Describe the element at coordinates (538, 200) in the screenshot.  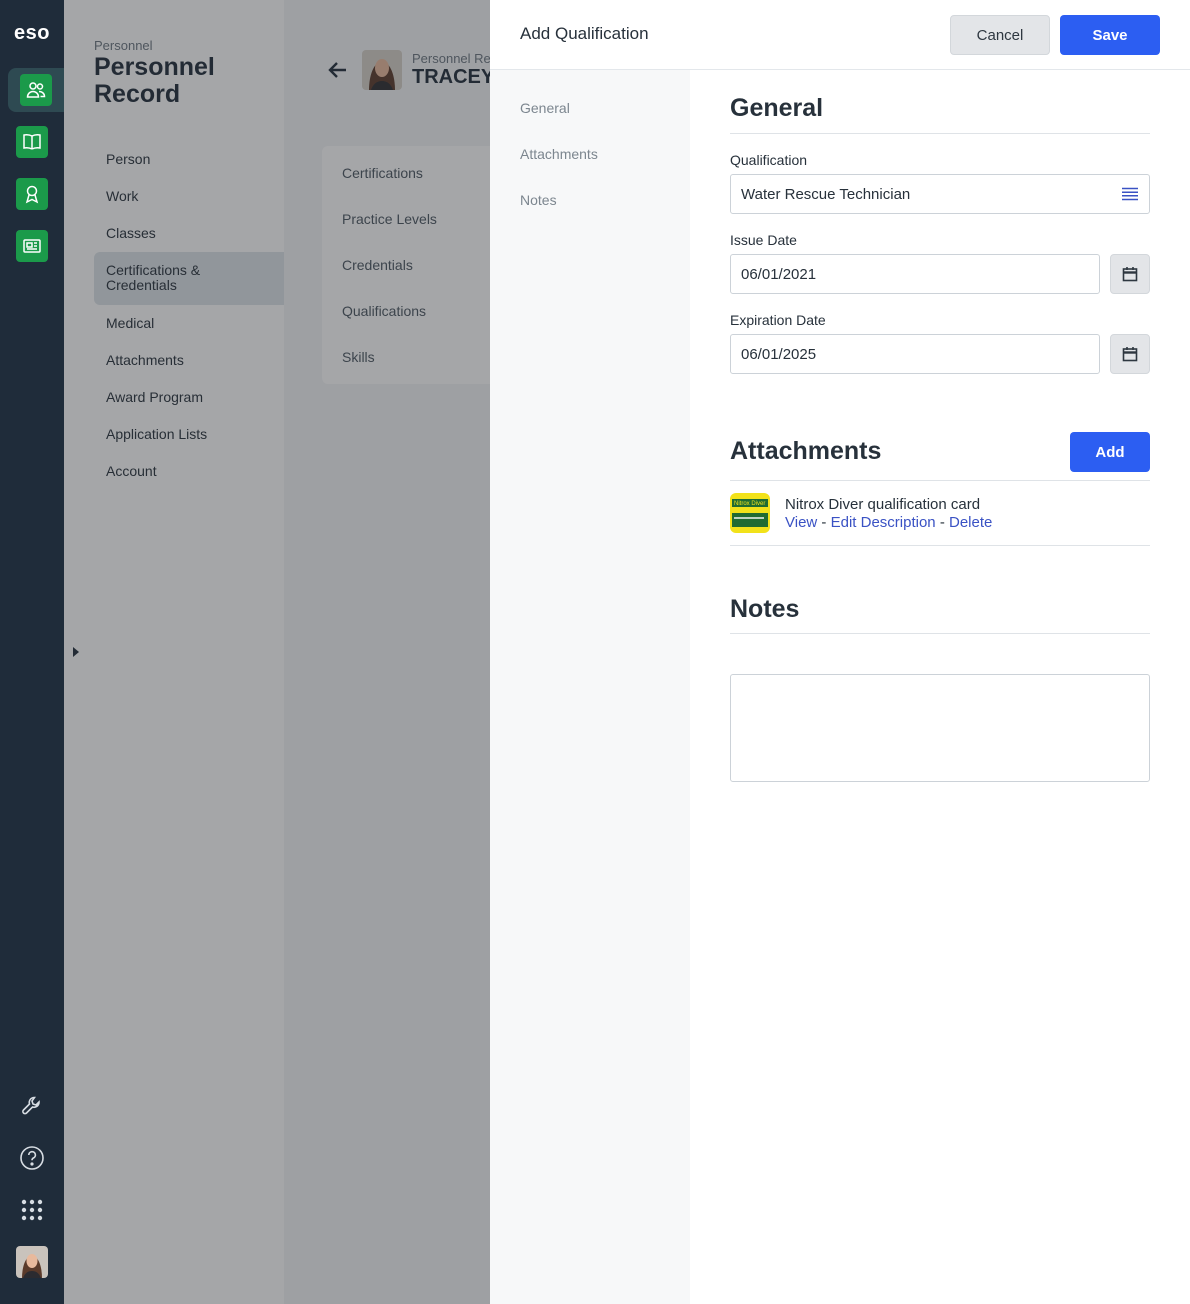
I see `section-link-notes: Notes` at that location.